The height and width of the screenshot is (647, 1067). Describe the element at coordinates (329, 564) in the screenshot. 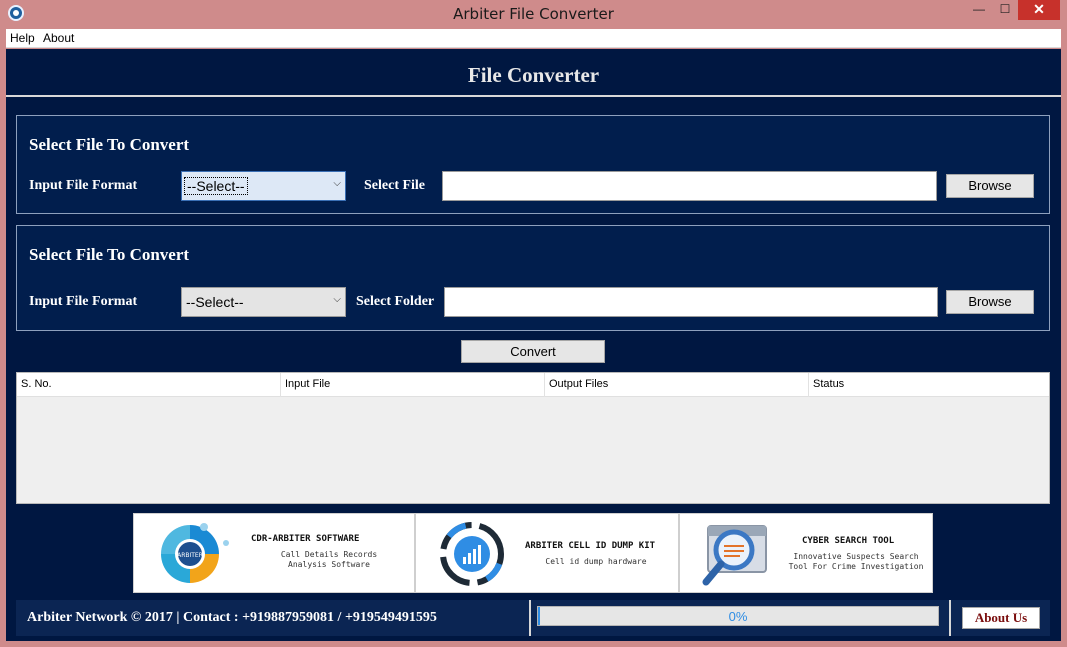

I see `banner-line: Analysis Software` at that location.